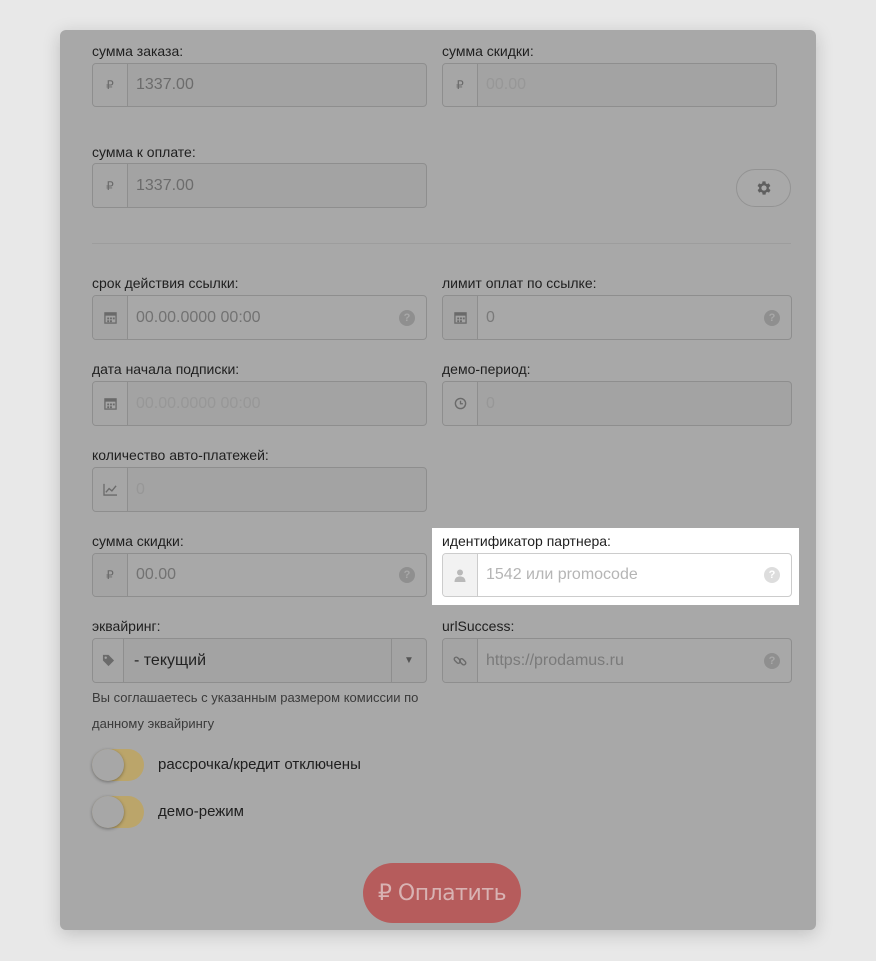  I want to click on clock-icon, so click(460, 403).